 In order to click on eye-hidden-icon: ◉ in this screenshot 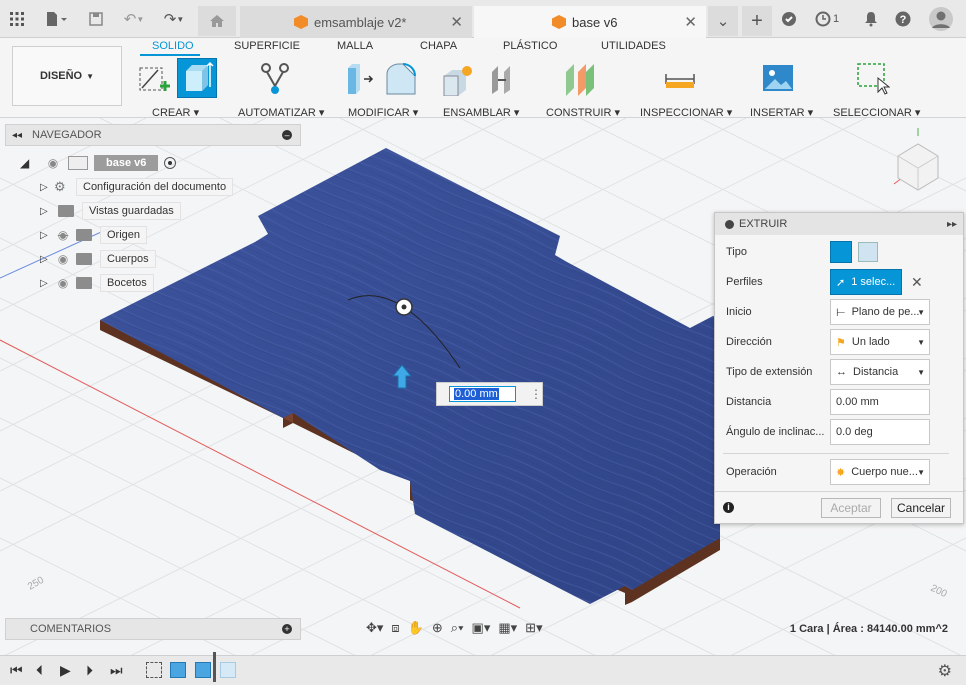, I will do `click(63, 235)`.